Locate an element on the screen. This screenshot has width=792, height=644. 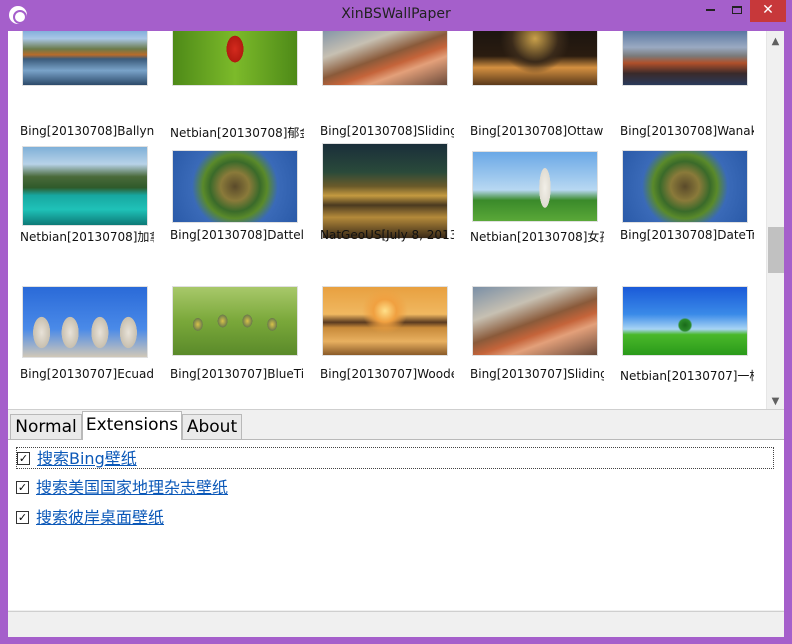
maximize-icon is located at coordinates (737, 10).